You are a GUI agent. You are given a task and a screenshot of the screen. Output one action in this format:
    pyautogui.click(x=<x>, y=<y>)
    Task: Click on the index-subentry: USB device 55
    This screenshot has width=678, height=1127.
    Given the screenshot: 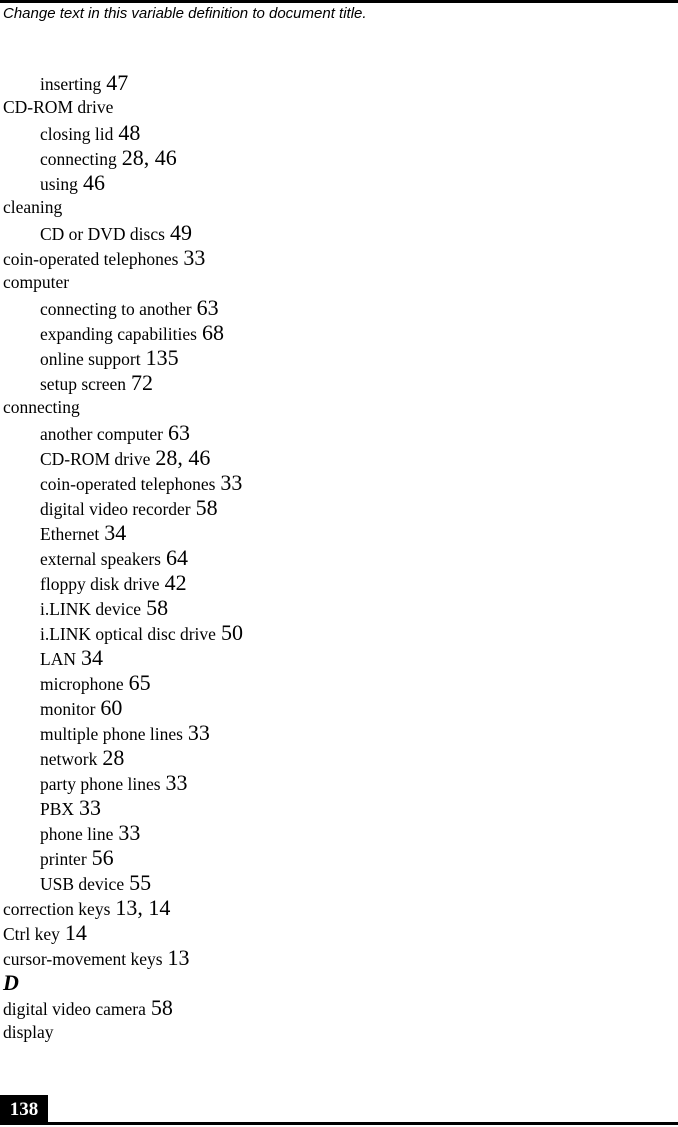 What is the action you would take?
    pyautogui.click(x=123, y=882)
    